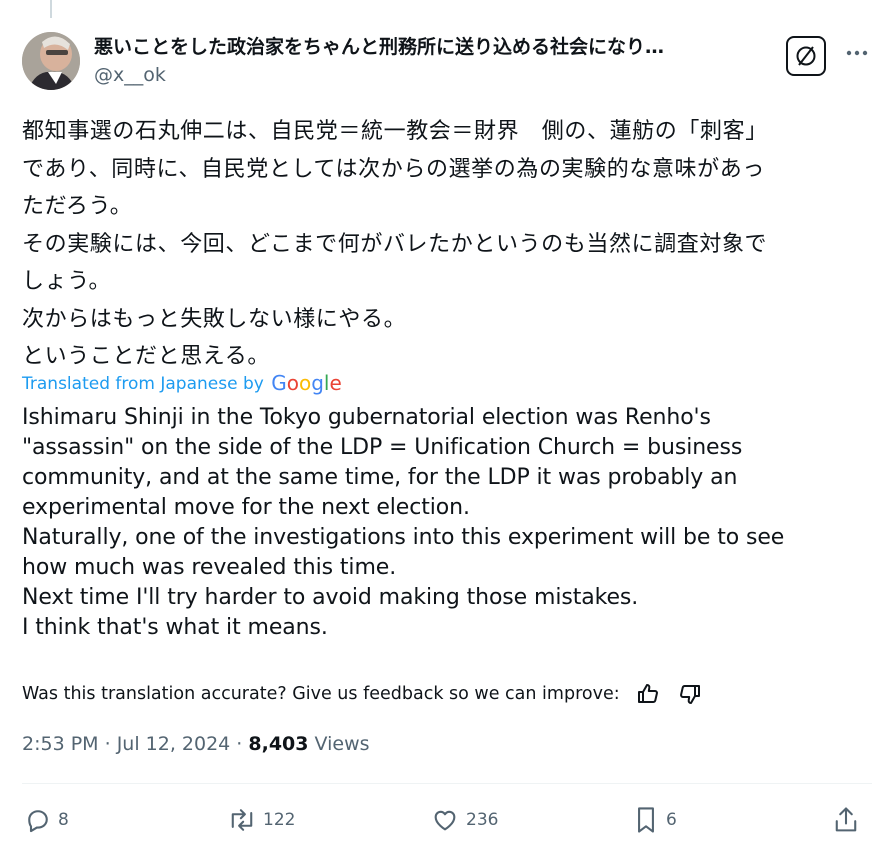 This screenshot has height=846, width=892. I want to click on tweet-meta: 2:53 PM · Jul 12, 2024 · 8,403 Views, so click(196, 744).